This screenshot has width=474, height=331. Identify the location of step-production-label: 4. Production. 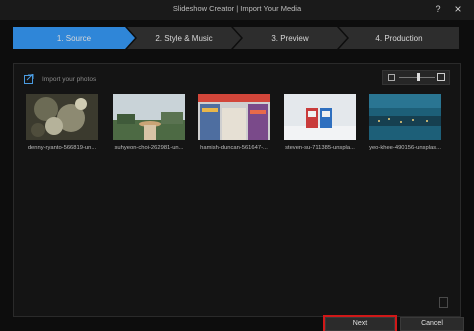
(399, 38).